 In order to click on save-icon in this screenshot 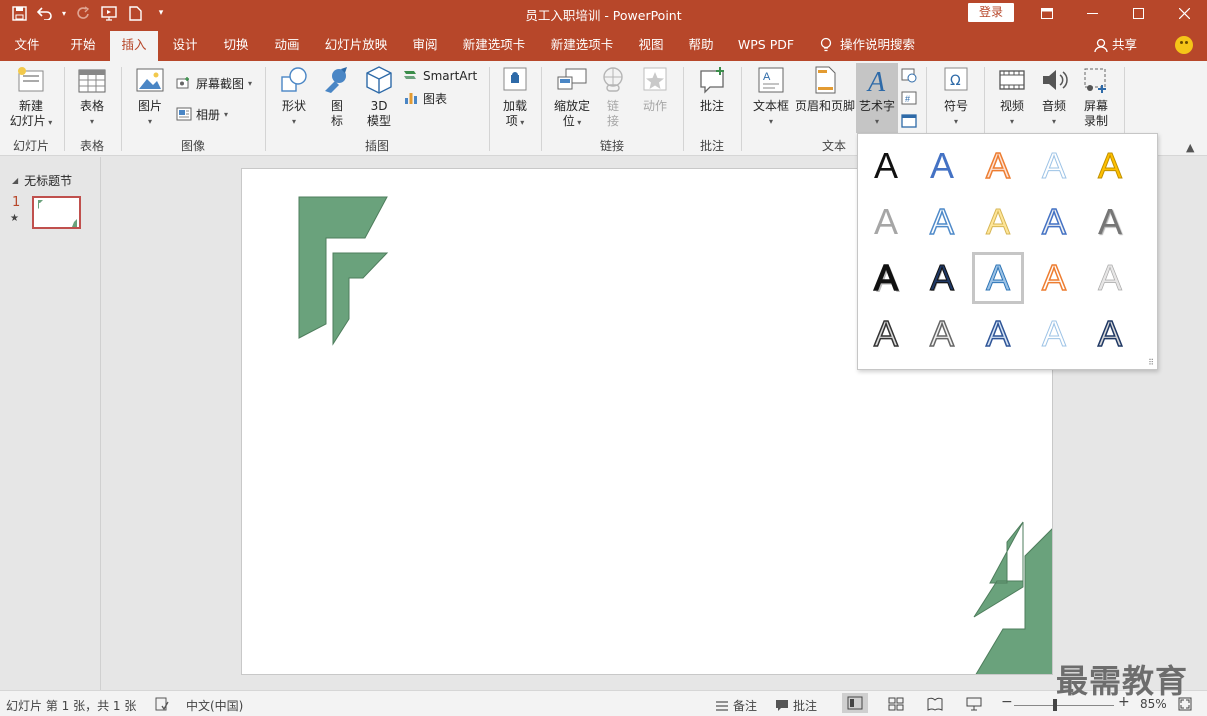, I will do `click(19, 13)`.